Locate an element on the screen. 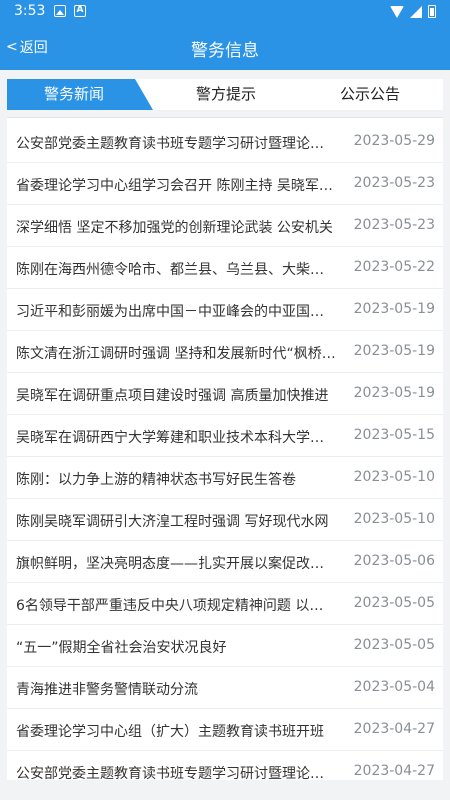  list-item: 青海推进非警务警情联动分流 2023-05-04 is located at coordinates (225, 688).